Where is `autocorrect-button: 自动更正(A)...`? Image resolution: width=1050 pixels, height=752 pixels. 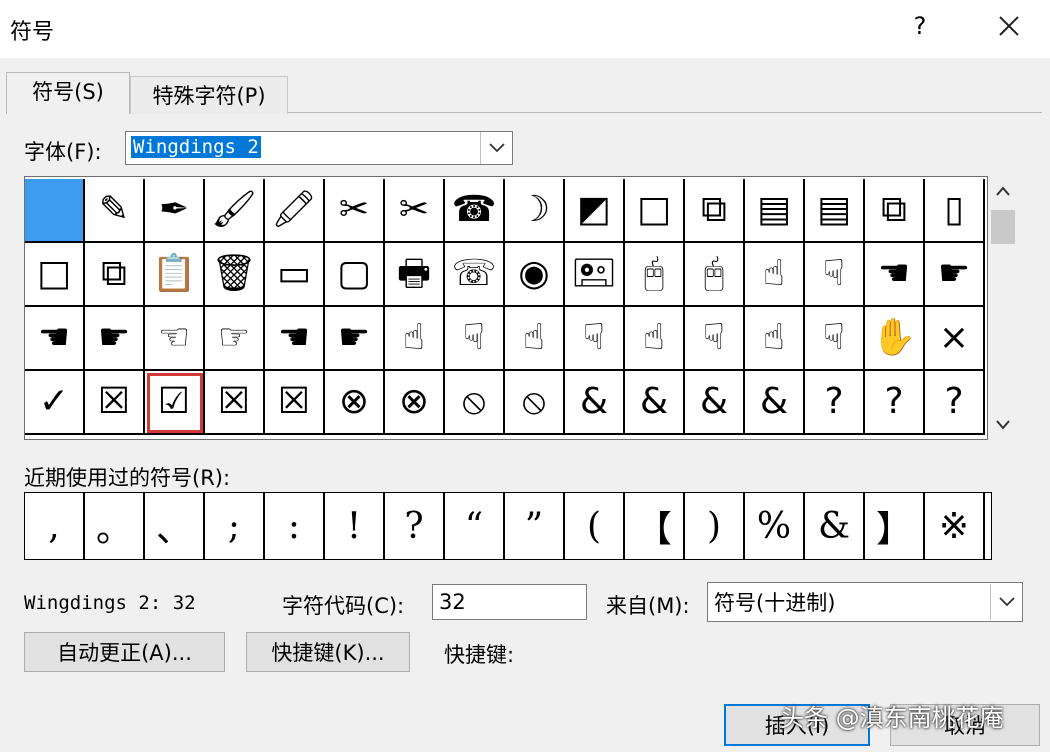 autocorrect-button: 自动更正(A)... is located at coordinates (124, 652).